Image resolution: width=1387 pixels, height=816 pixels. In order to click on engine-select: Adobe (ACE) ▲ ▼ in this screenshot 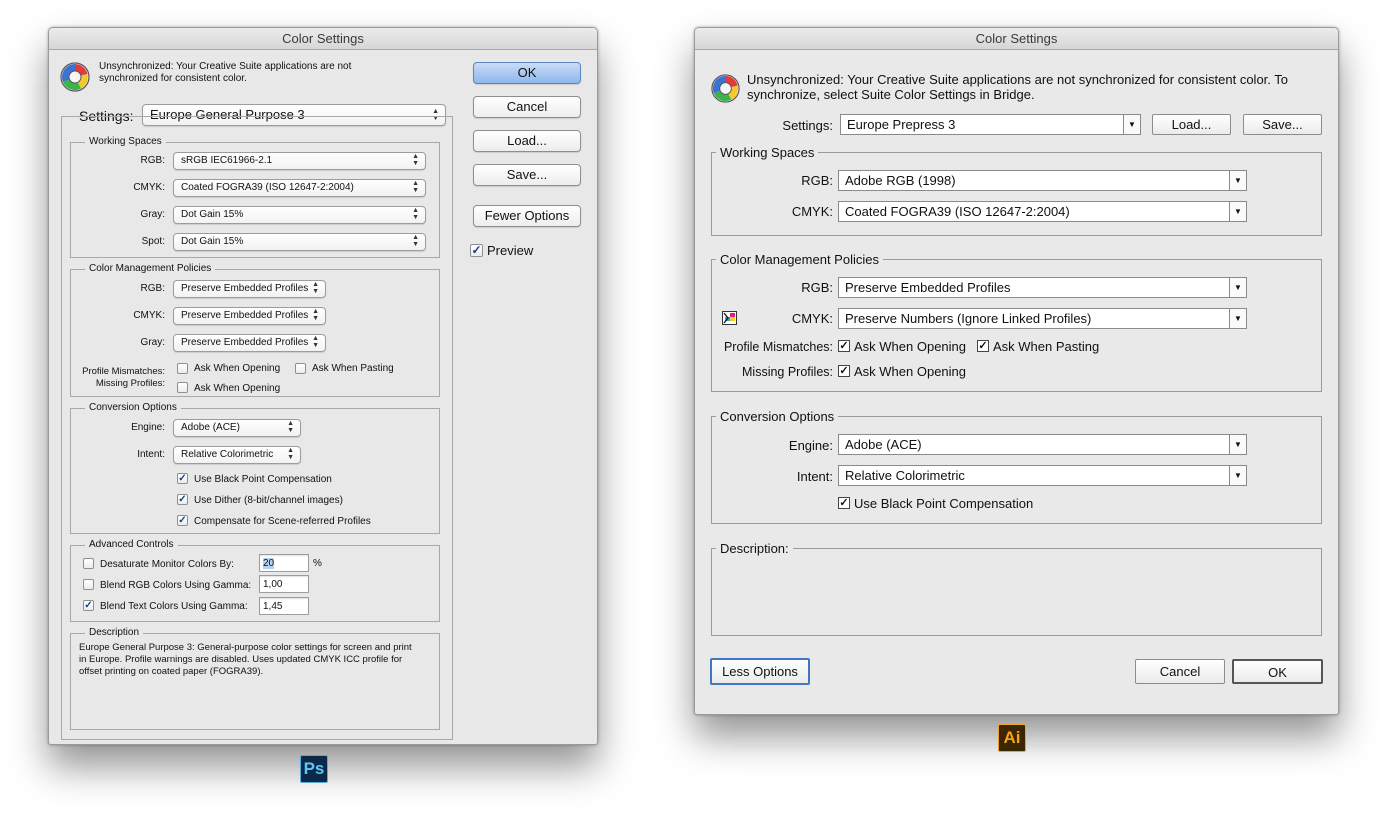, I will do `click(237, 428)`.